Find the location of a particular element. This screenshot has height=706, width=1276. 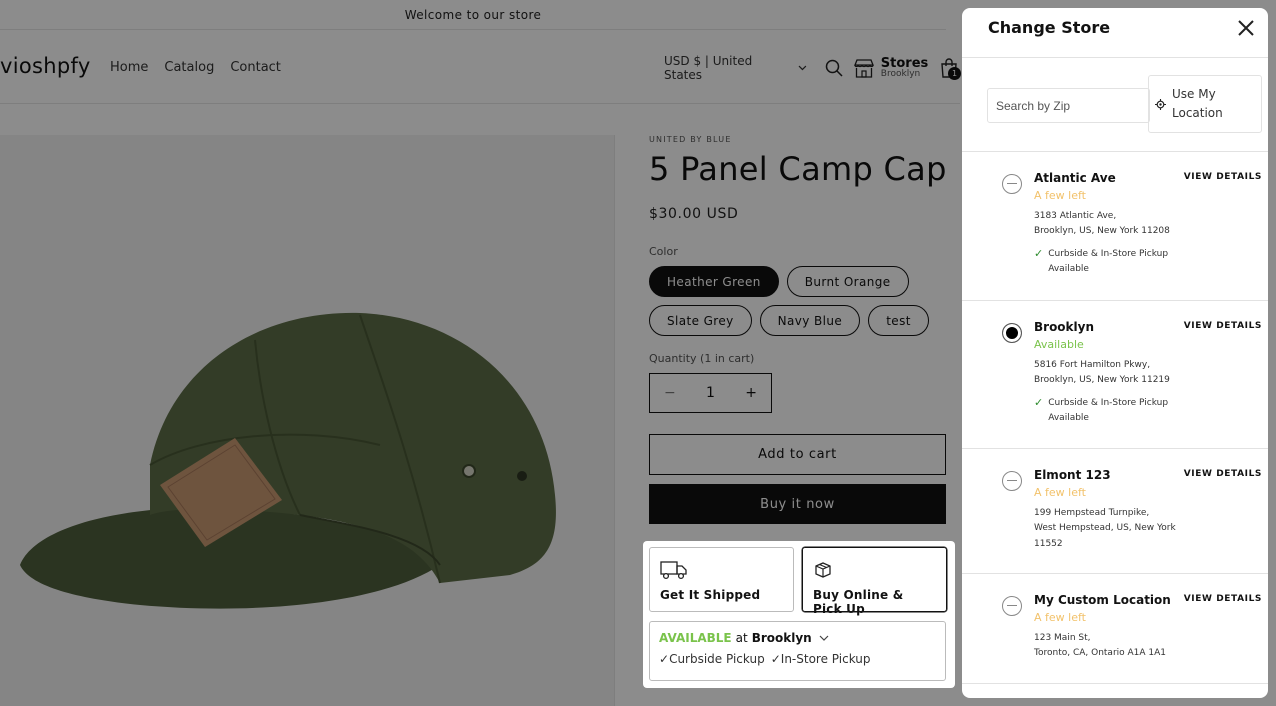

locate-icon is located at coordinates (1160, 104).